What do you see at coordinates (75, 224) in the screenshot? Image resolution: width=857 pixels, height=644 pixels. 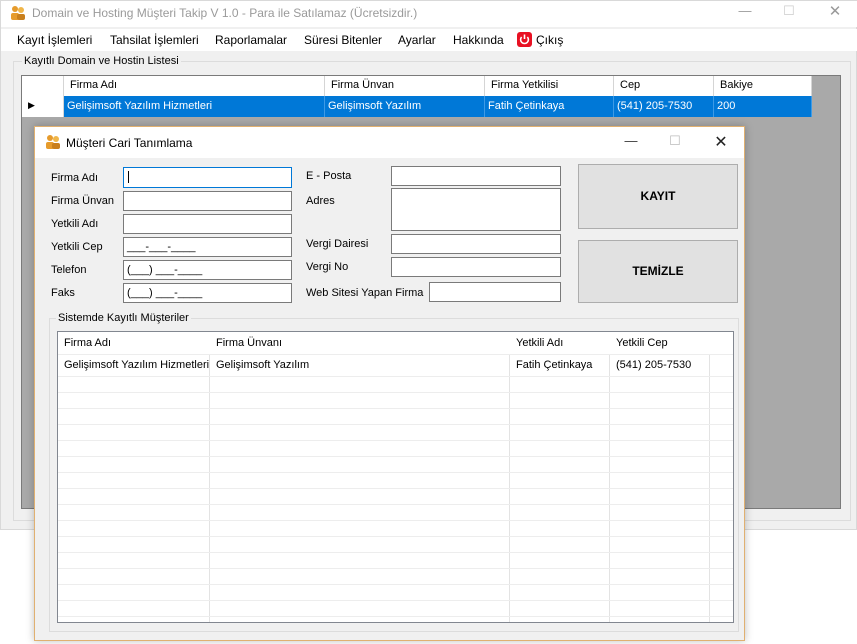 I see `label-yetkili-adi: Yetkili Adı` at bounding box center [75, 224].